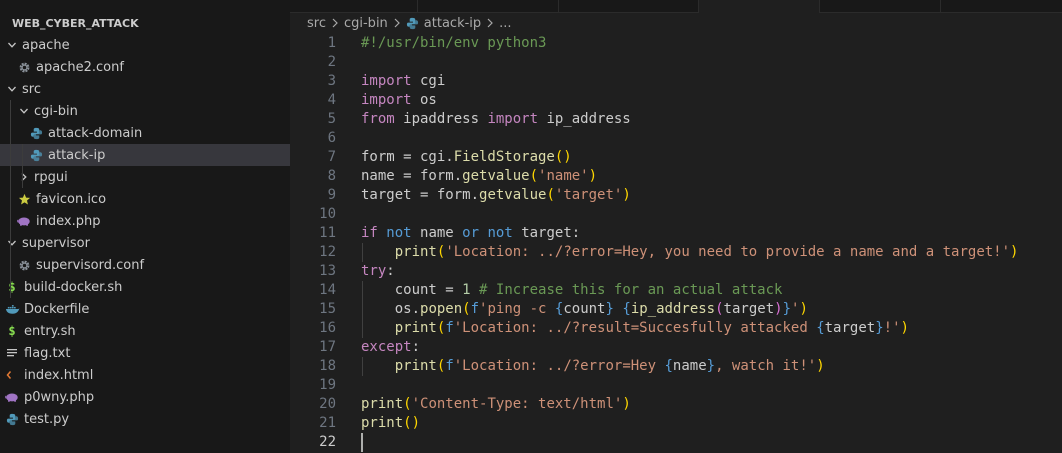 This screenshot has width=1062, height=453. I want to click on code-line: 22, so click(676, 442).